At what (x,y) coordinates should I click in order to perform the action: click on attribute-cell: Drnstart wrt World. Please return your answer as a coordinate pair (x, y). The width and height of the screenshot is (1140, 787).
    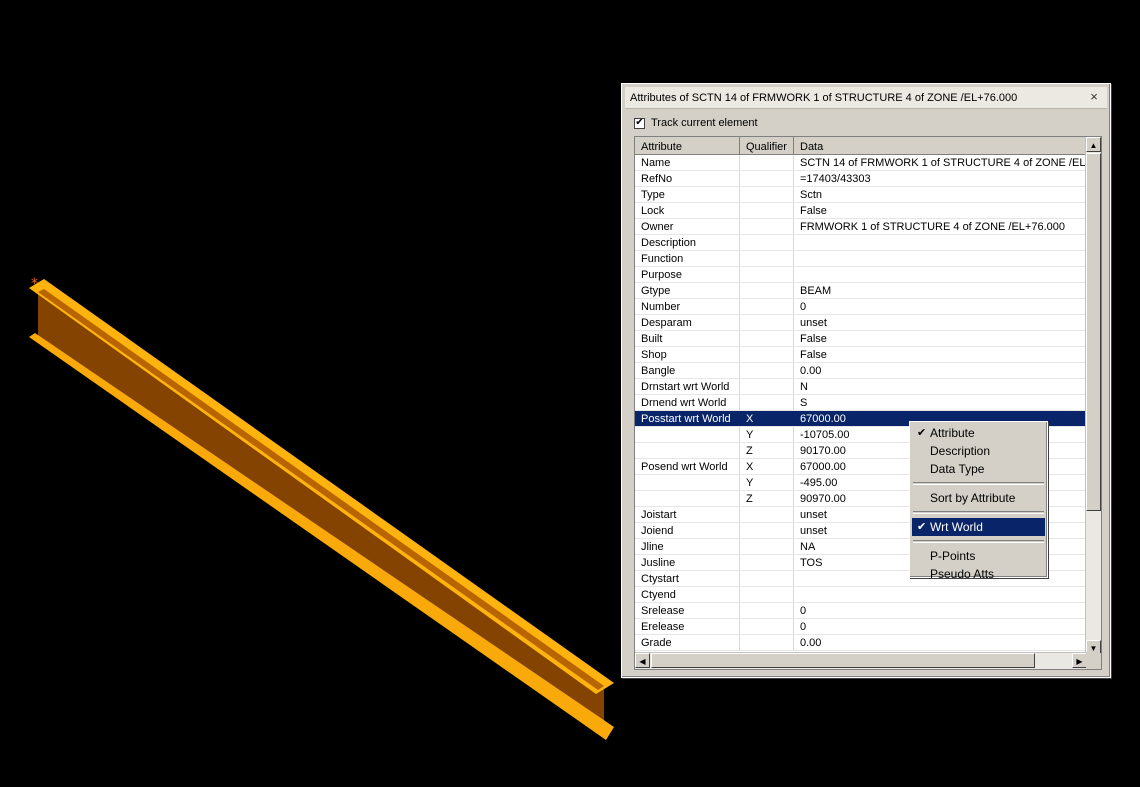
    Looking at the image, I should click on (687, 386).